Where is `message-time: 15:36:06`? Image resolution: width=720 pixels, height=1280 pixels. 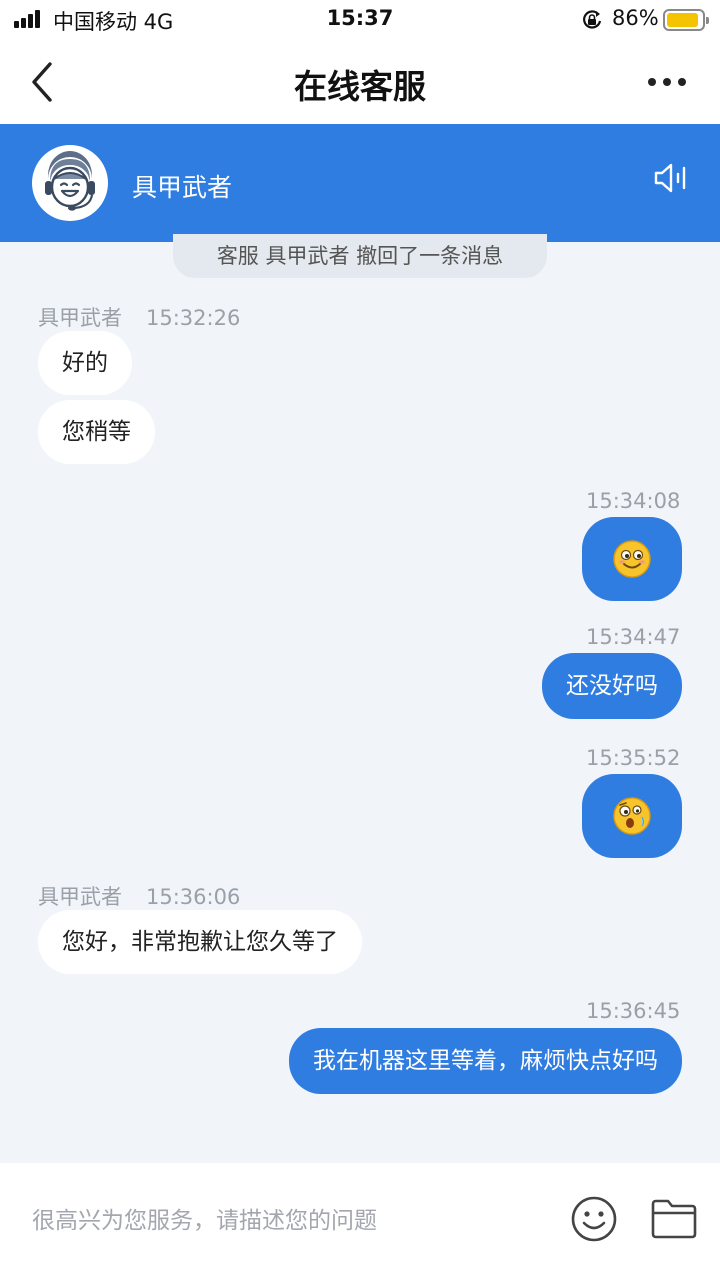 message-time: 15:36:06 is located at coordinates (193, 897).